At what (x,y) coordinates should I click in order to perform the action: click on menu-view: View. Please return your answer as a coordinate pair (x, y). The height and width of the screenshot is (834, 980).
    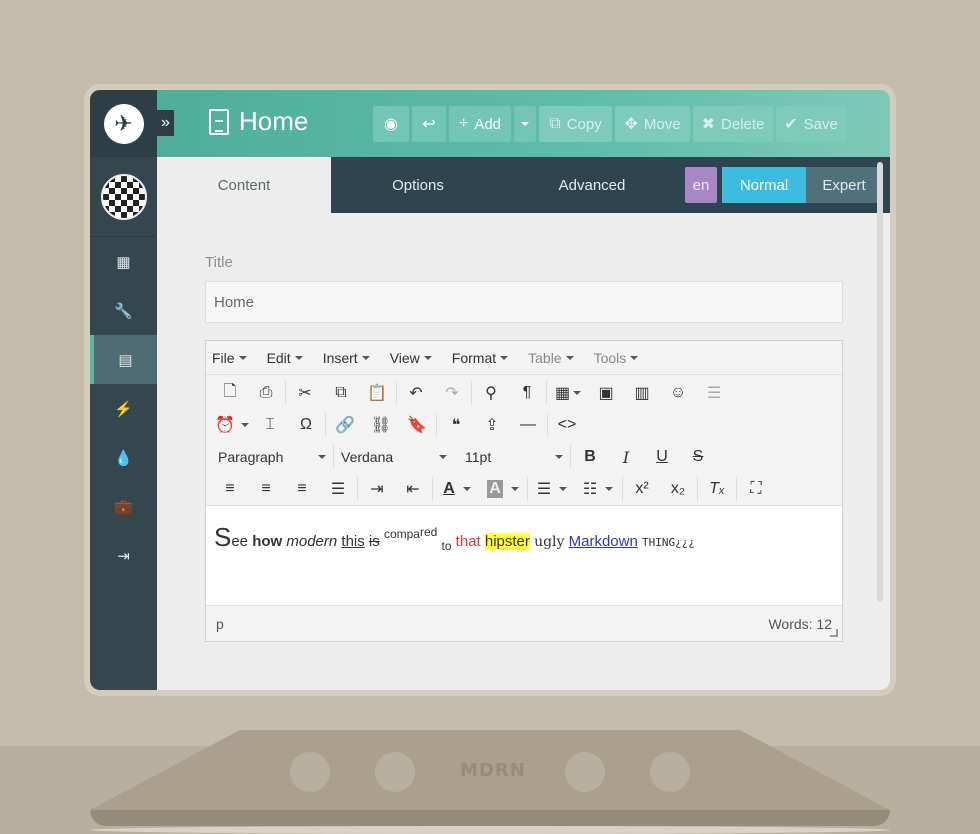
    Looking at the image, I should click on (411, 358).